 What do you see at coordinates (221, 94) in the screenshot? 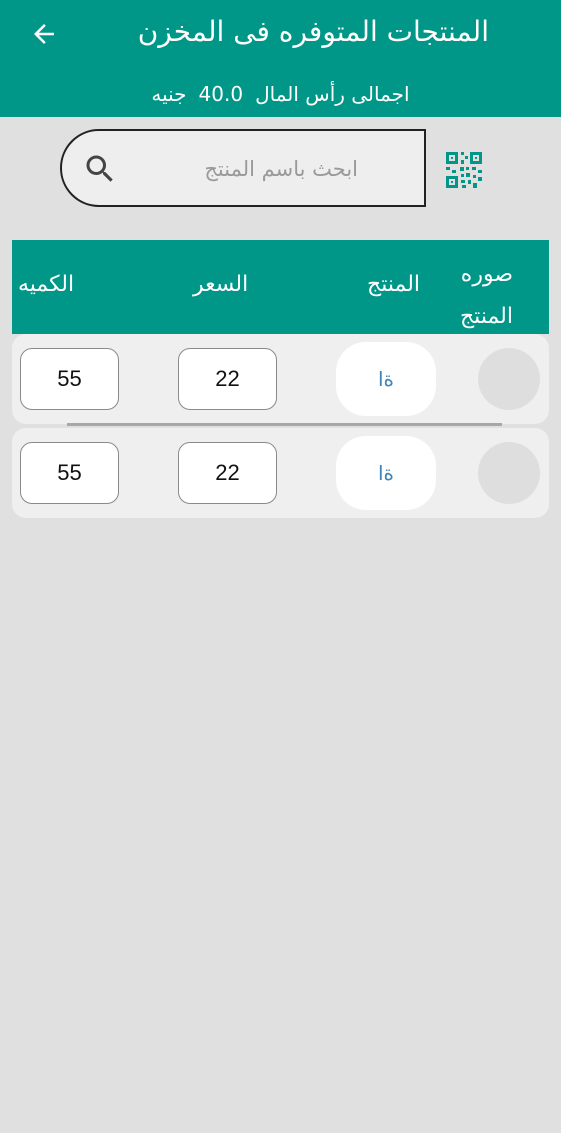
I see `capital-value: 40.0` at bounding box center [221, 94].